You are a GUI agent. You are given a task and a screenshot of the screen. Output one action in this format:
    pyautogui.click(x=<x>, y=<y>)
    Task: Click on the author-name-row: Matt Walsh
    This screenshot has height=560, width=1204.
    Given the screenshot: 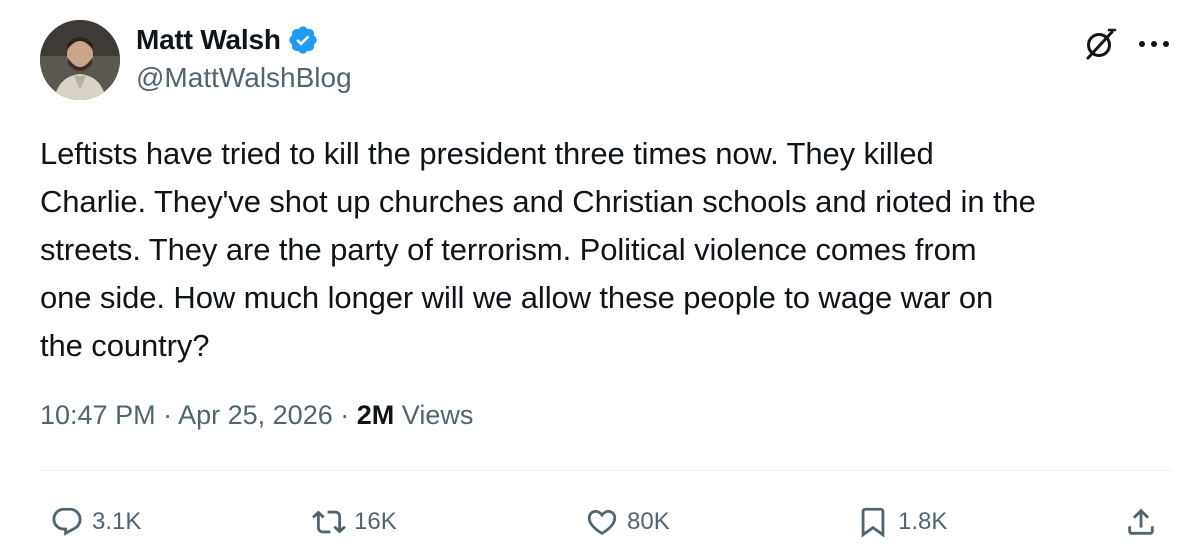 What is the action you would take?
    pyautogui.click(x=227, y=40)
    